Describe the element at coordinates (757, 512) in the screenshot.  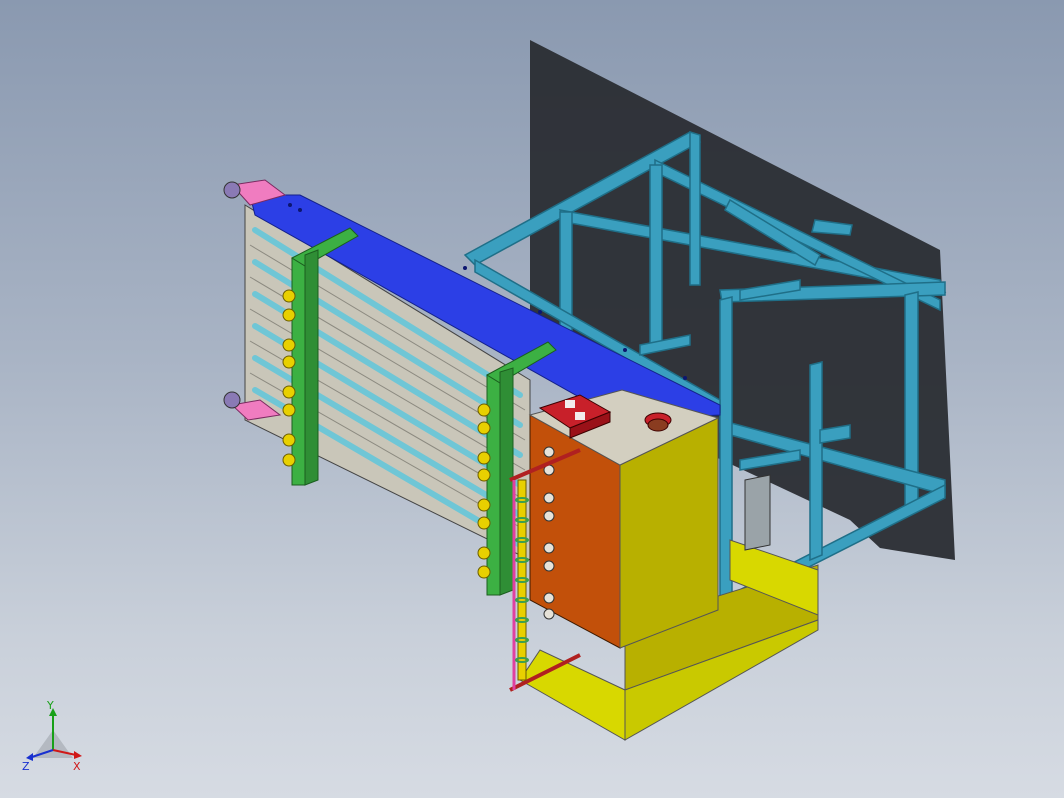
I see `inner-bracket` at that location.